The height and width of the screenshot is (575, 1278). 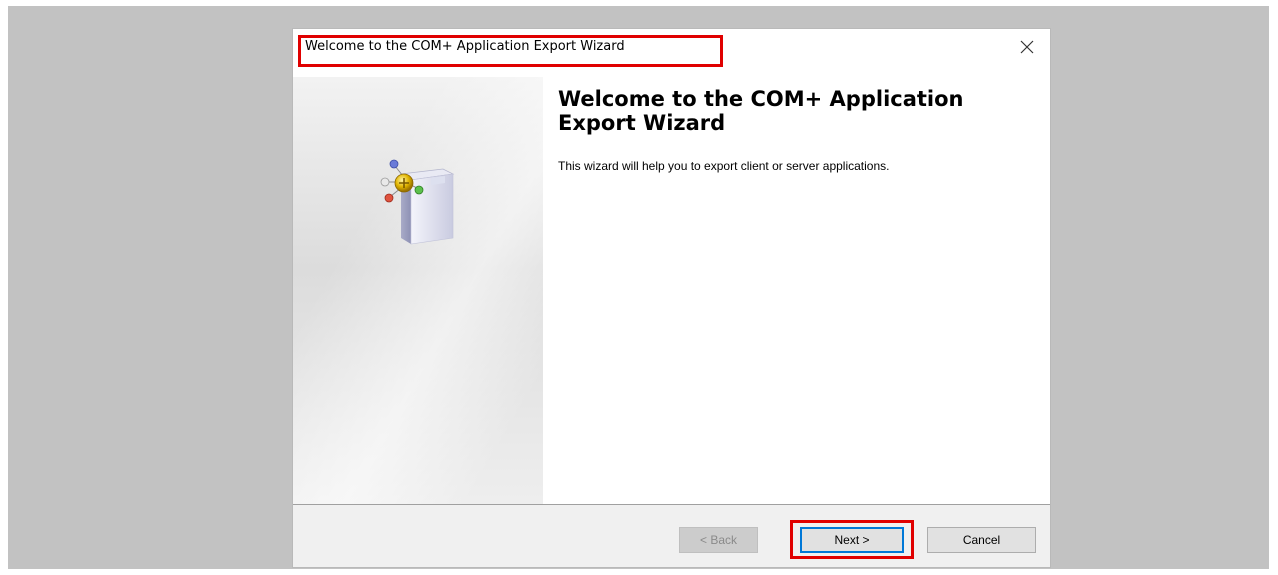 What do you see at coordinates (417, 202) in the screenshot?
I see `com-plus-package-icon` at bounding box center [417, 202].